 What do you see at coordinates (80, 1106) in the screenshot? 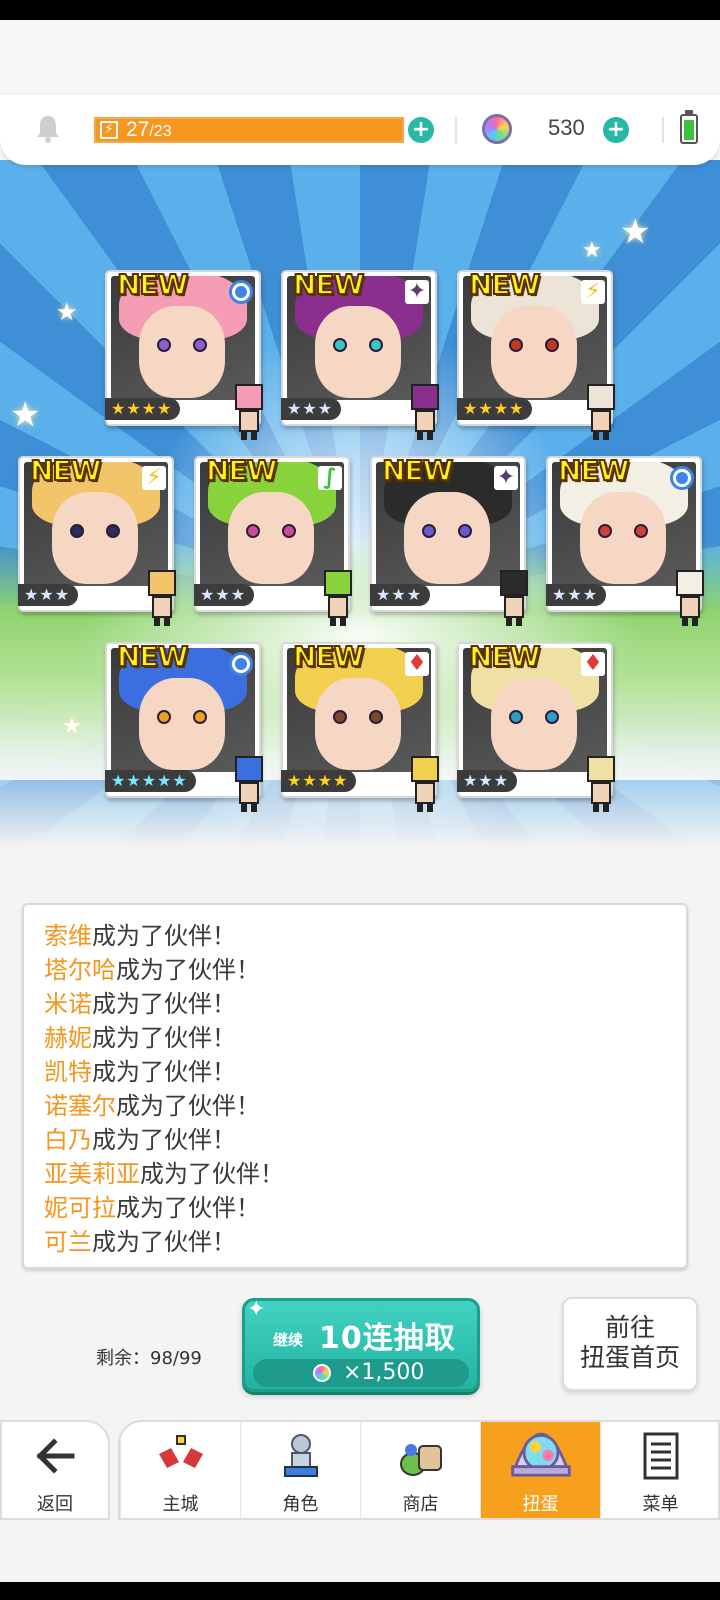
I see `character-name: 诺塞尔` at bounding box center [80, 1106].